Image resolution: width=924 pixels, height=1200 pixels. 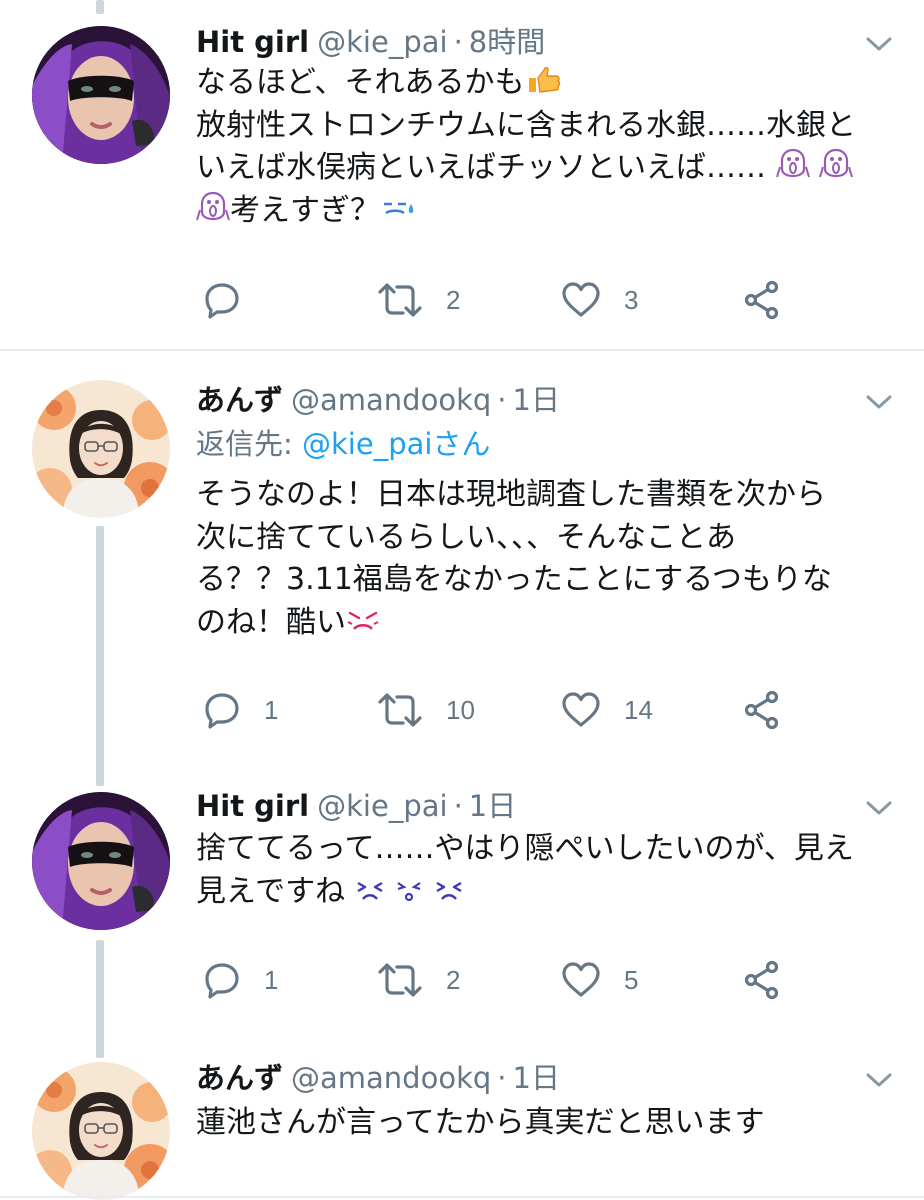 What do you see at coordinates (631, 979) in the screenshot?
I see `like-count: 5` at bounding box center [631, 979].